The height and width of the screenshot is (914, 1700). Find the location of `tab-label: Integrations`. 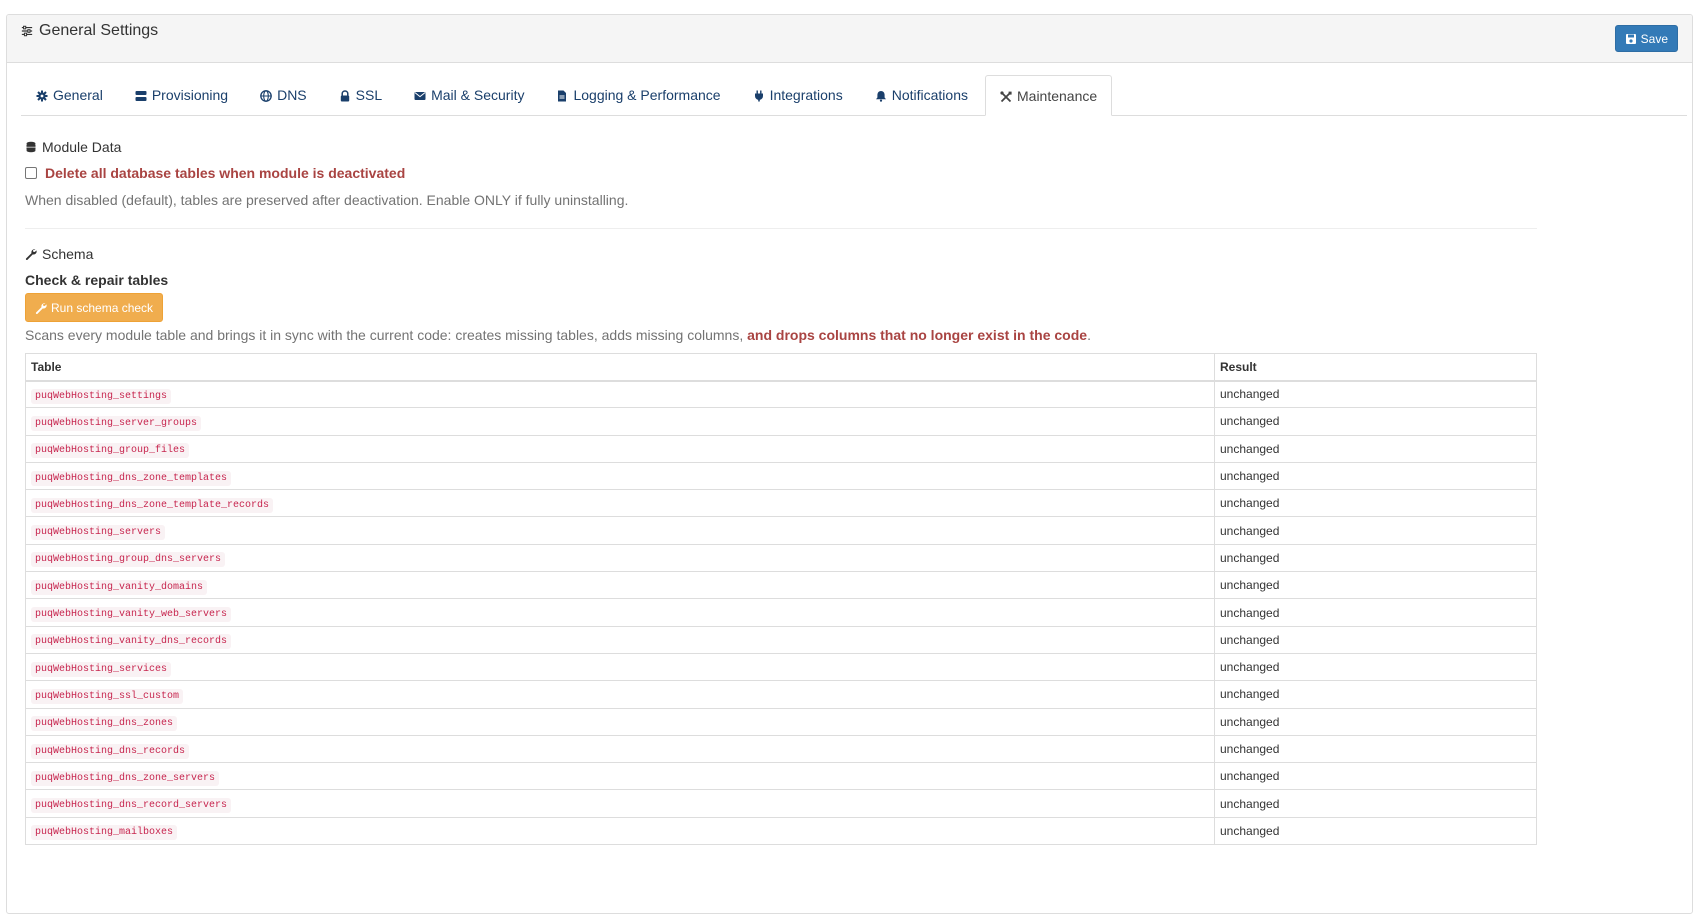

tab-label: Integrations is located at coordinates (806, 95).